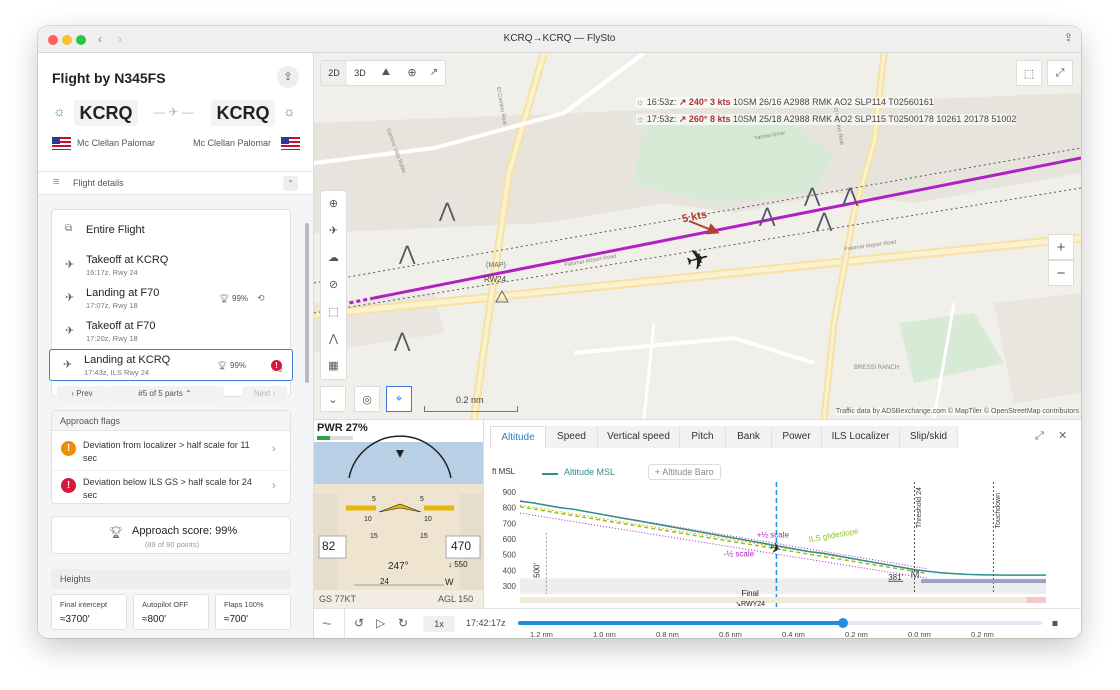 The height and width of the screenshot is (690, 1120). What do you see at coordinates (1061, 247) in the screenshot?
I see `zoom-in-button: +` at bounding box center [1061, 247].